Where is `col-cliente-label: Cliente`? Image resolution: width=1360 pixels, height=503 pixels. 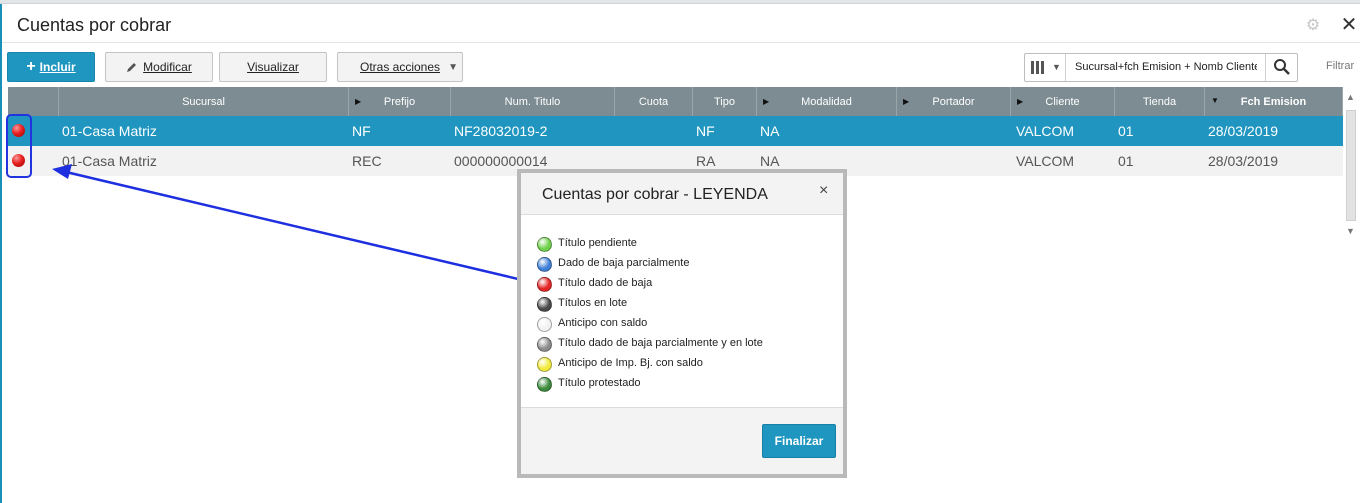 col-cliente-label: Cliente is located at coordinates (1062, 101).